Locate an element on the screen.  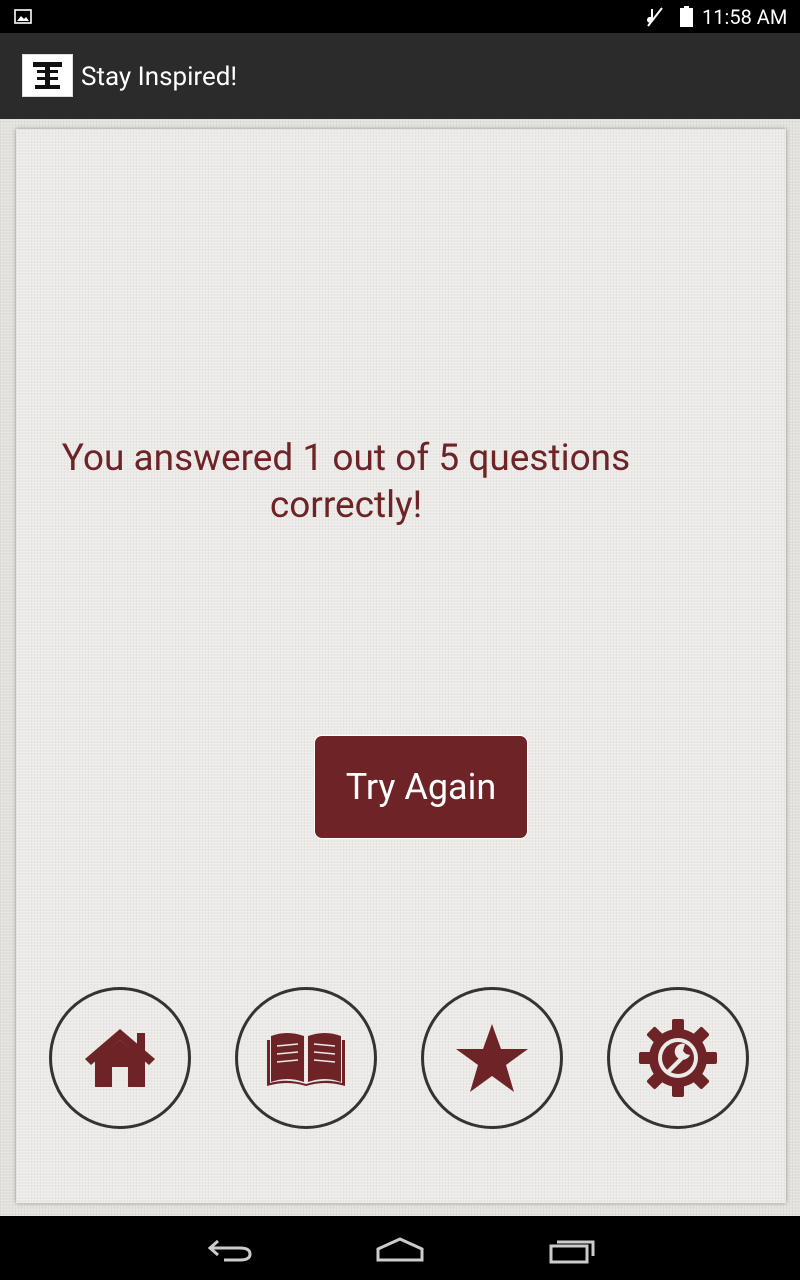
nav-home-button is located at coordinates (120, 1058).